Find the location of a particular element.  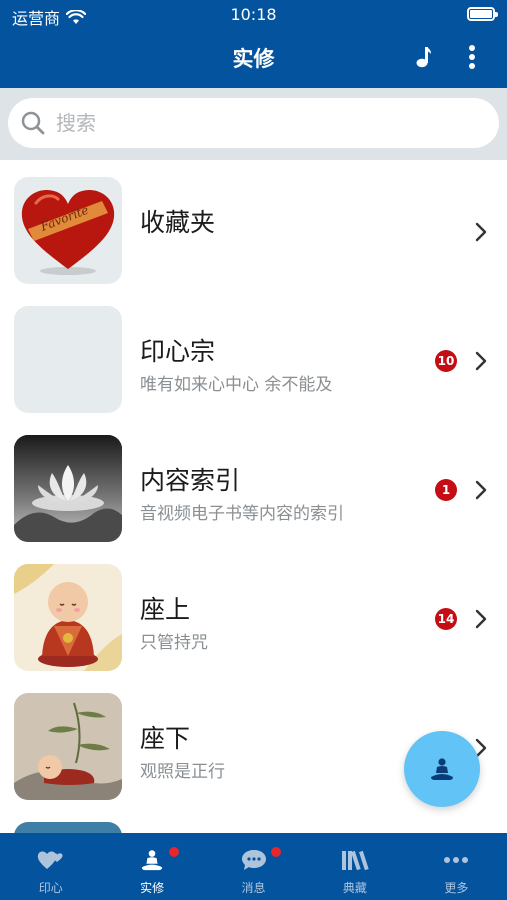

unread-badge: 1 is located at coordinates (446, 490).